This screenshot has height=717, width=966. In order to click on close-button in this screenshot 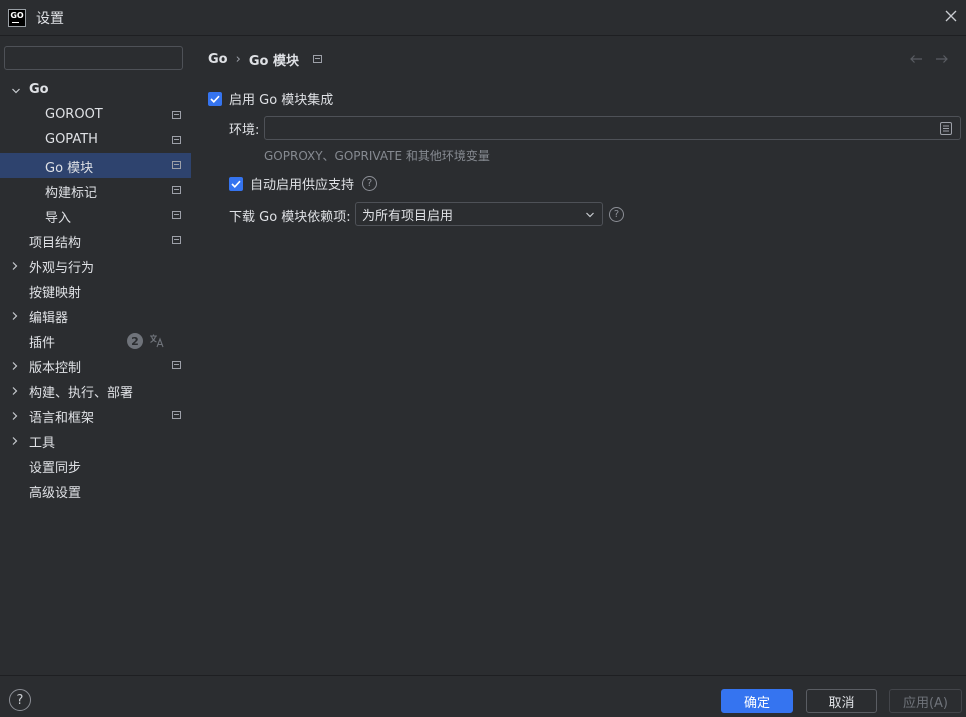, I will do `click(951, 16)`.